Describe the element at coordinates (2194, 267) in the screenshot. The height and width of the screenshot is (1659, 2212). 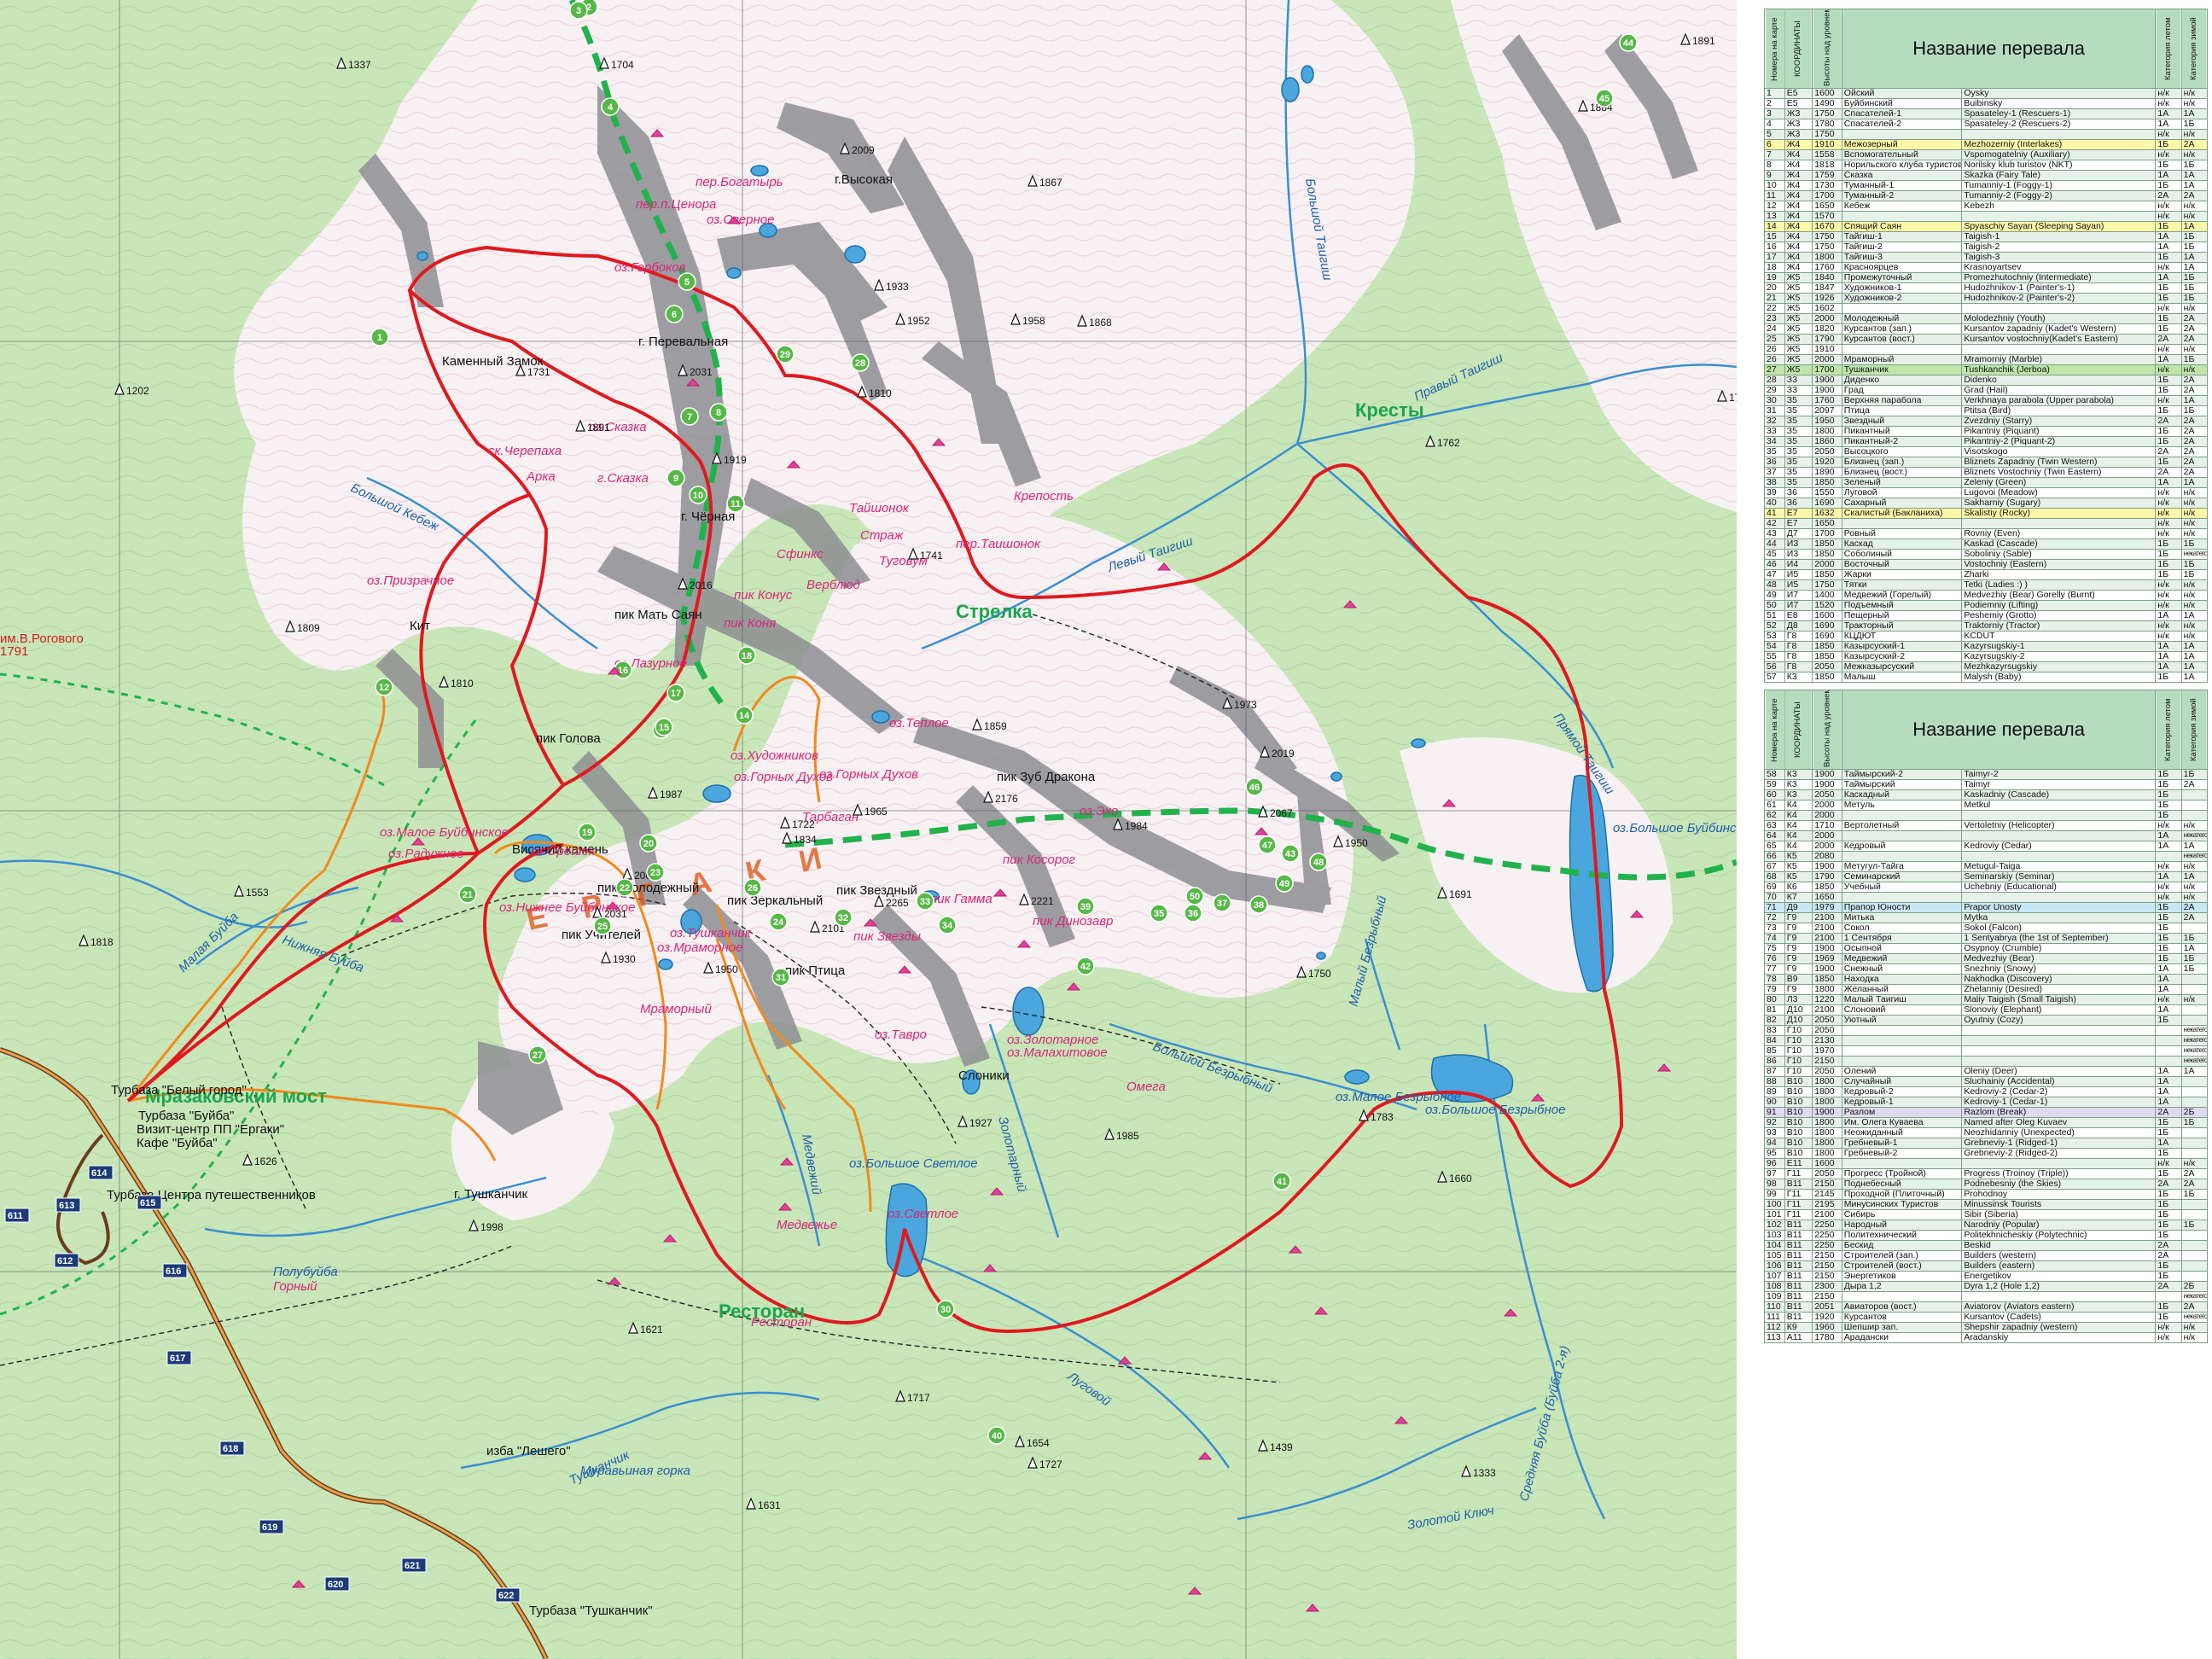
I see `pass-category-winter: 1А` at that location.